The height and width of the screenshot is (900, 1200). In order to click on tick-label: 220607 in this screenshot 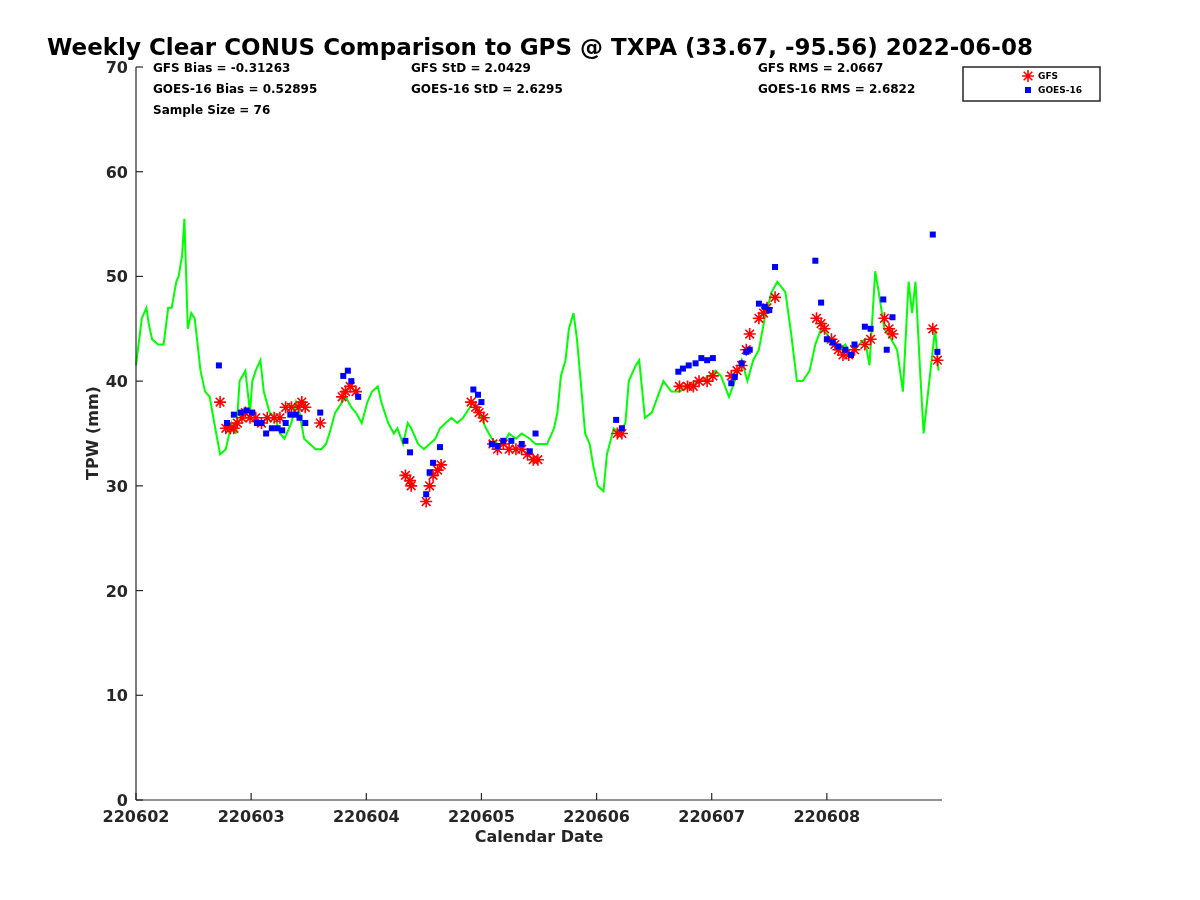, I will do `click(712, 816)`.